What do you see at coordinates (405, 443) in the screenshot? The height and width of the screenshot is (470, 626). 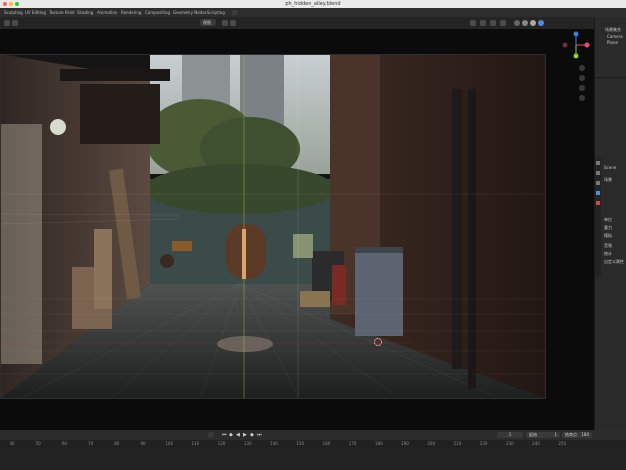 I see `timeline-tick-label: 190` at bounding box center [405, 443].